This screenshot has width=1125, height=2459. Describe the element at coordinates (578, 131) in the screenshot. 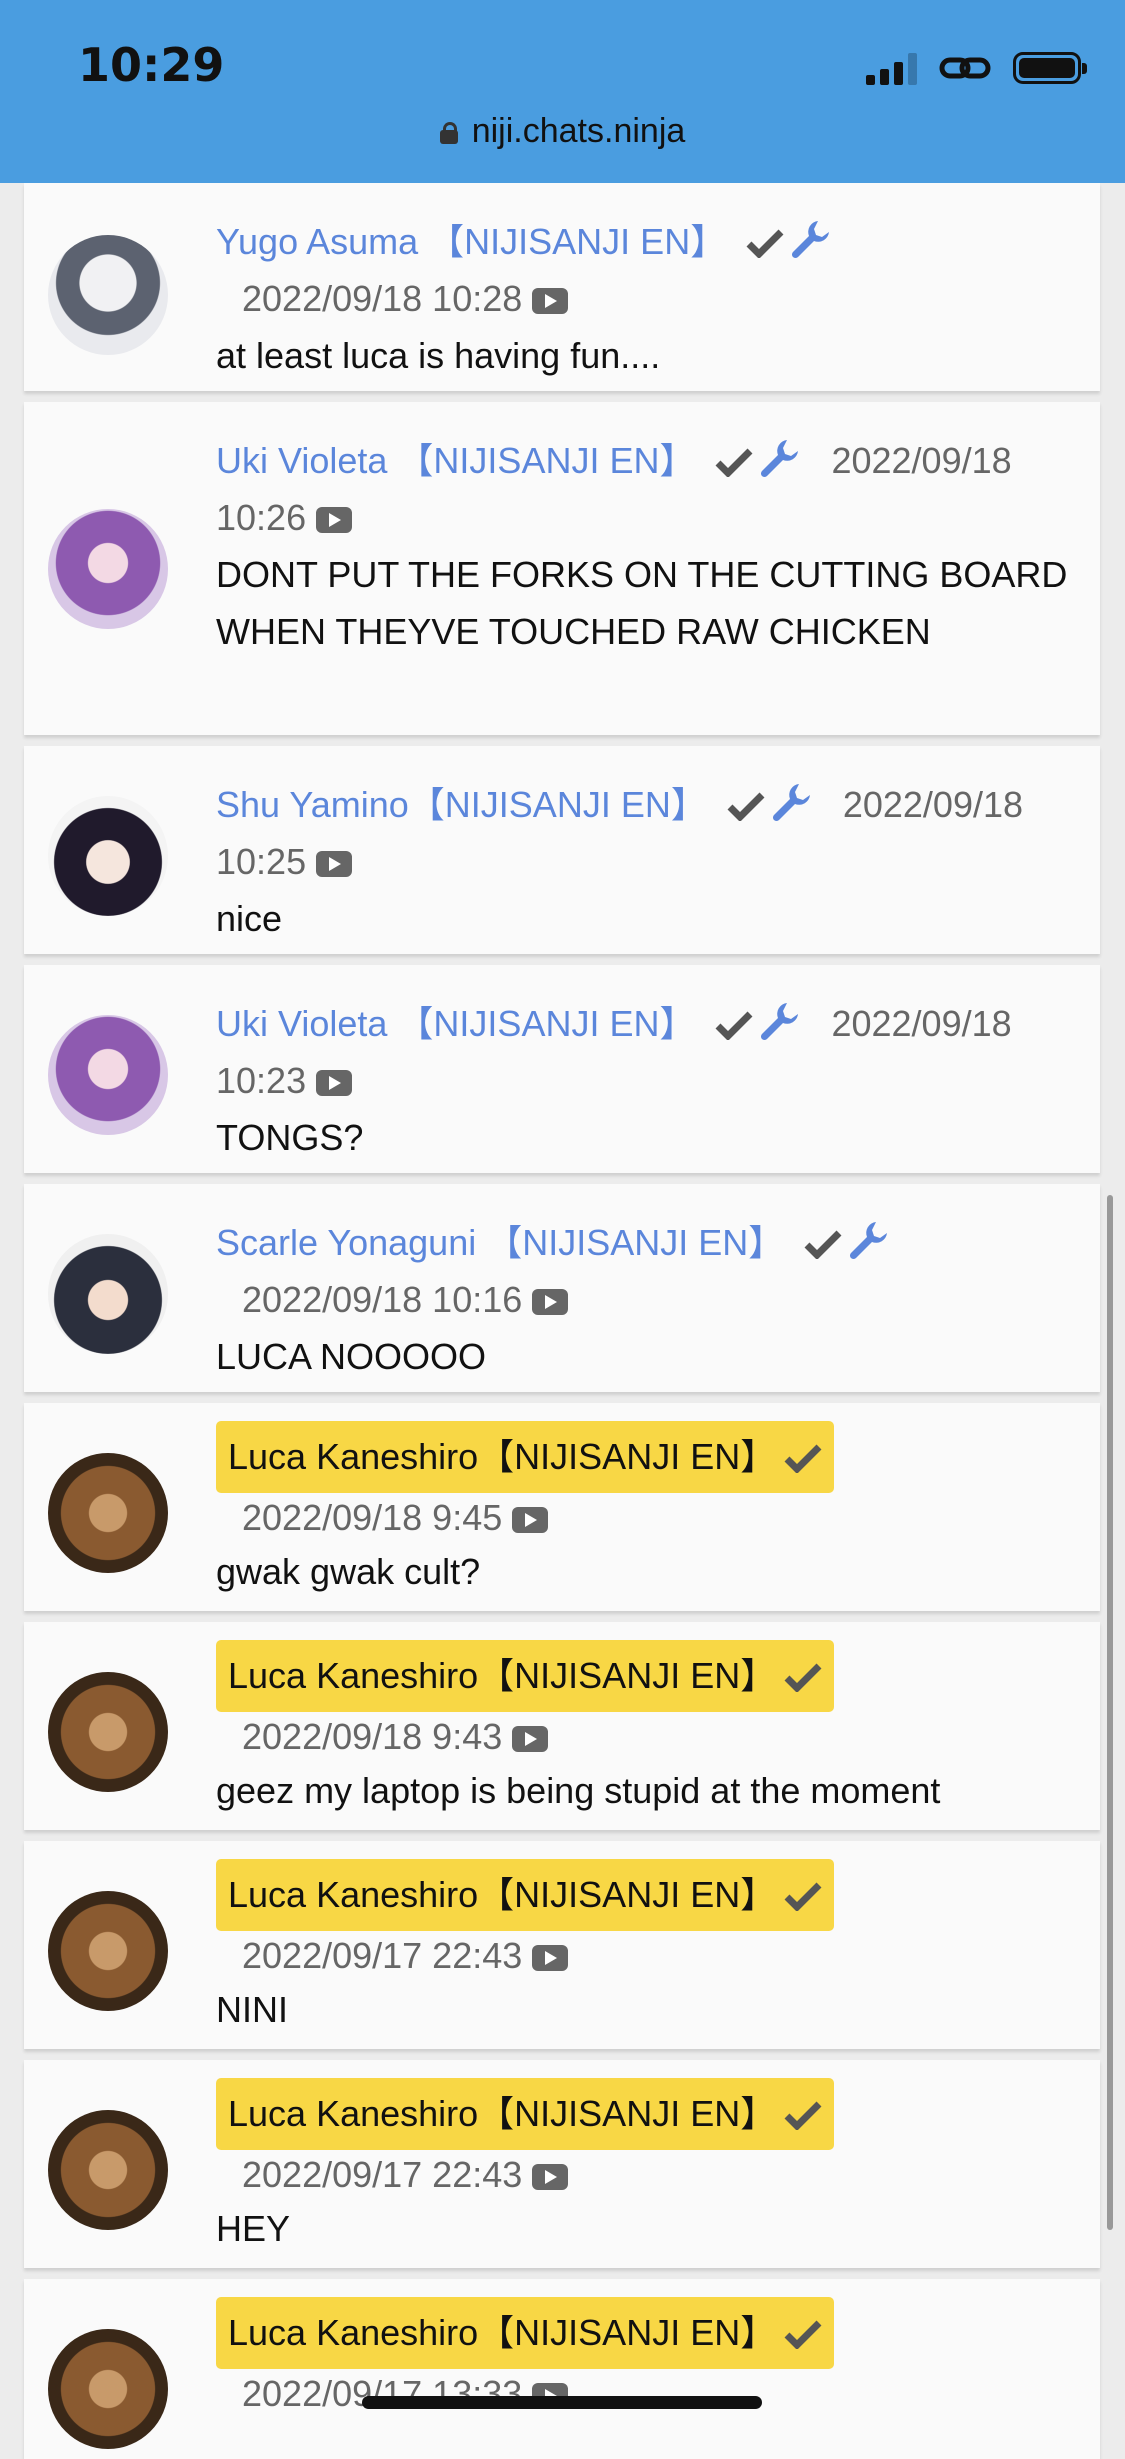

I see `url-text: niji.chats.ninja` at that location.